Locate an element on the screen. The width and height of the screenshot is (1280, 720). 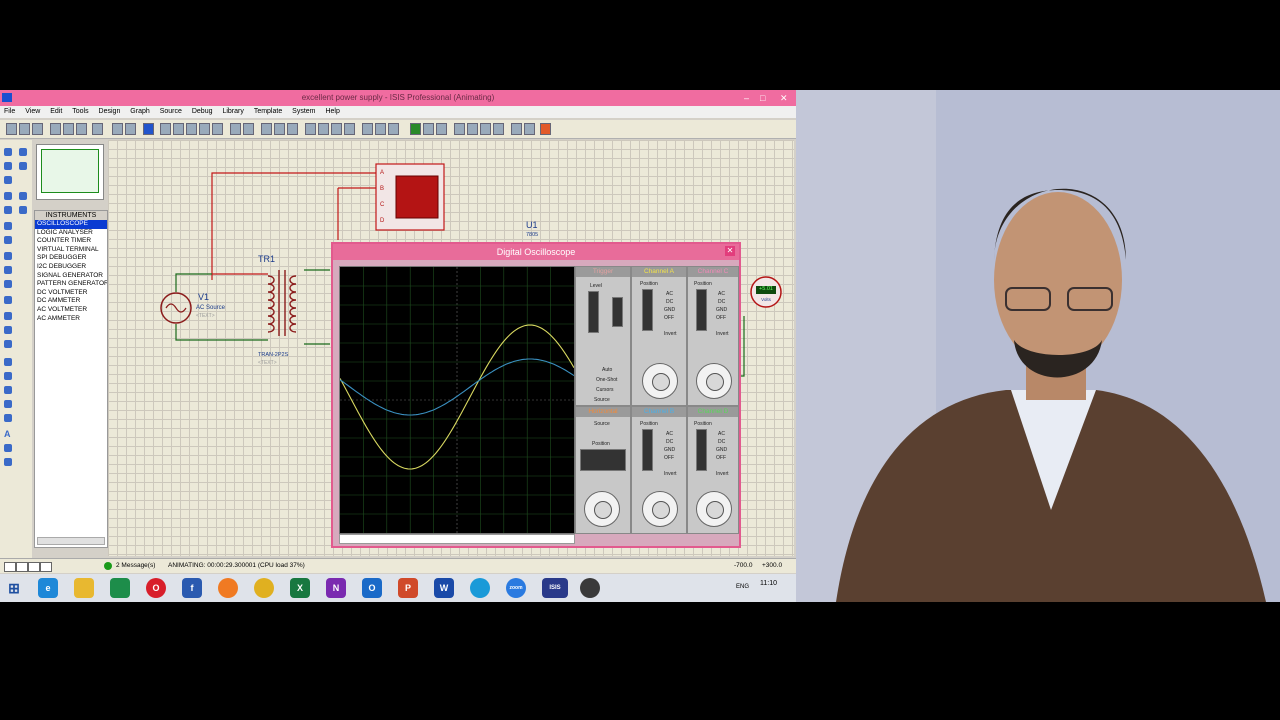
component-mode-icon is located at coordinates (8, 166).